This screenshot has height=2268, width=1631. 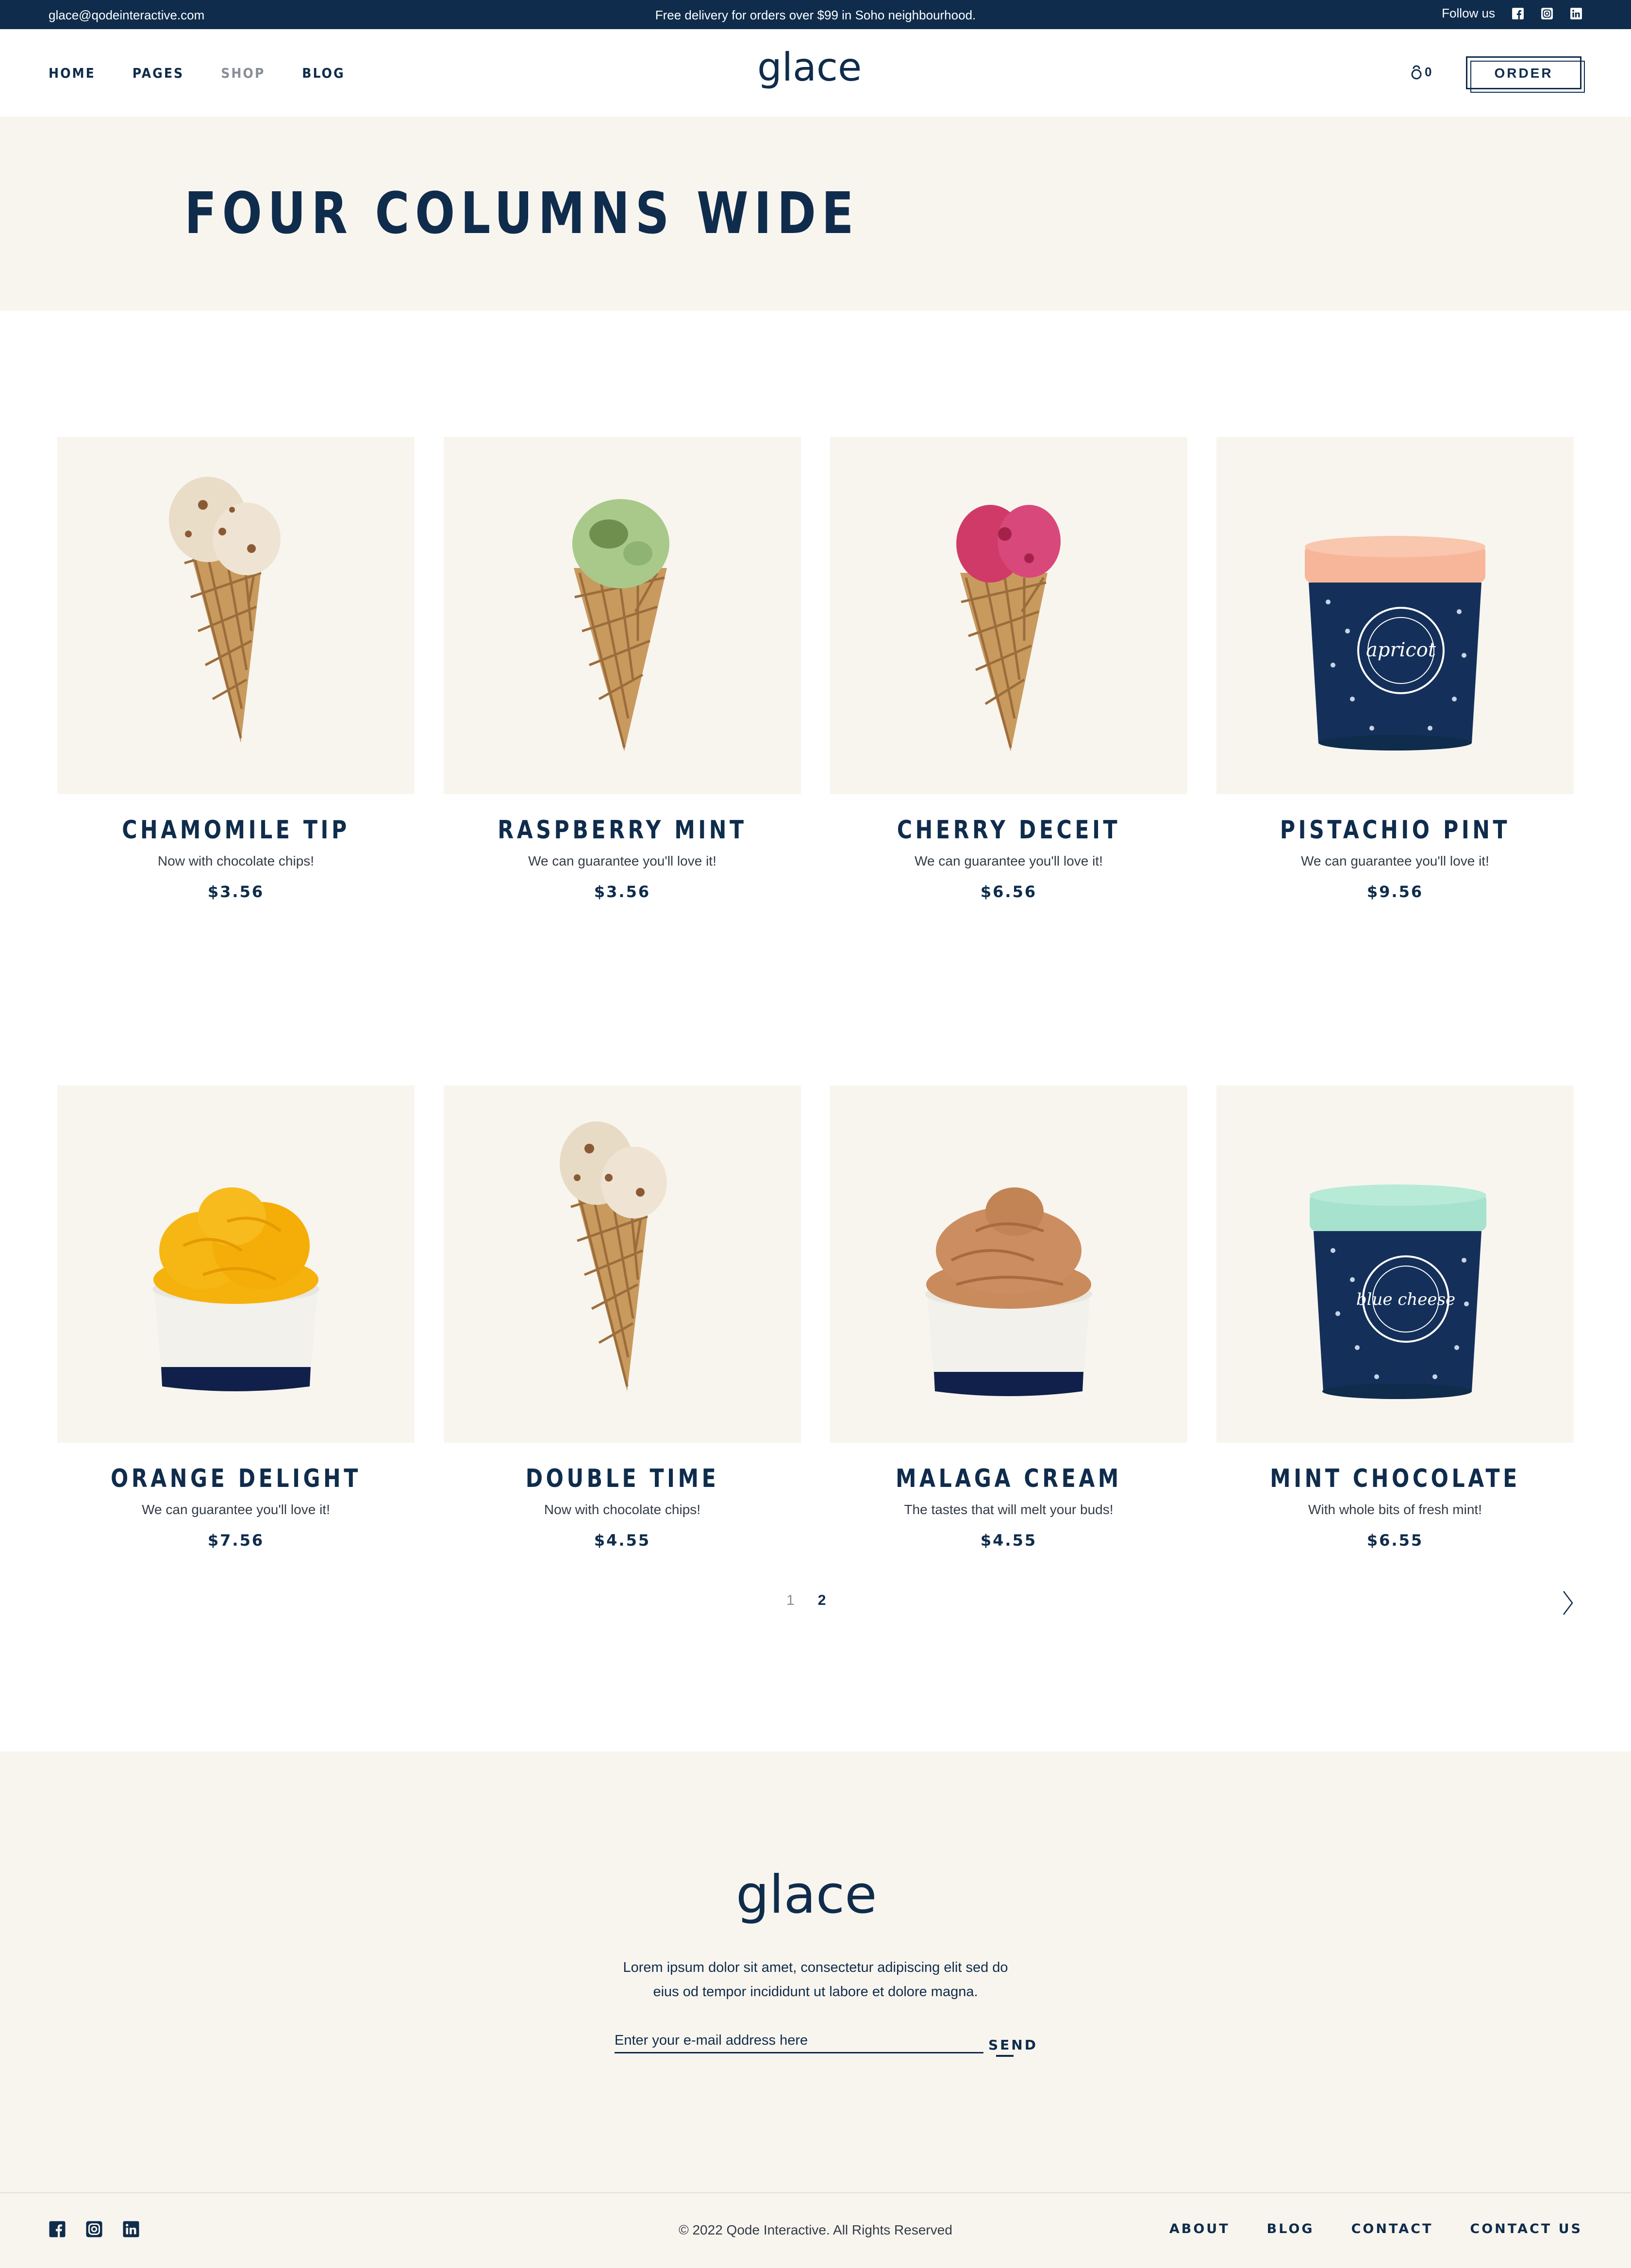 I want to click on nav-home: HOME, so click(x=72, y=73).